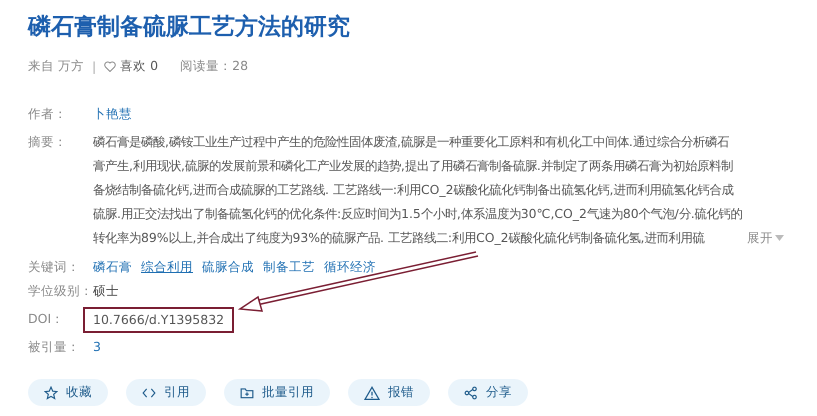 This screenshot has height=416, width=817. What do you see at coordinates (149, 392) in the screenshot?
I see `code-icon` at bounding box center [149, 392].